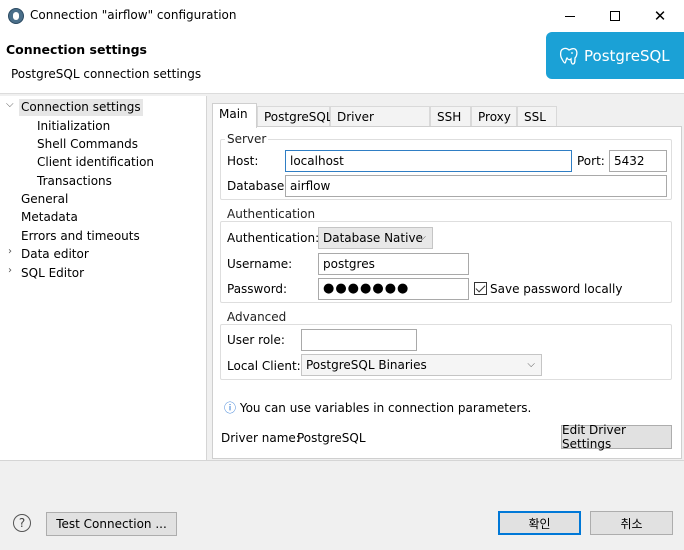  I want to click on password-input: ●●●●●●●, so click(393, 289).